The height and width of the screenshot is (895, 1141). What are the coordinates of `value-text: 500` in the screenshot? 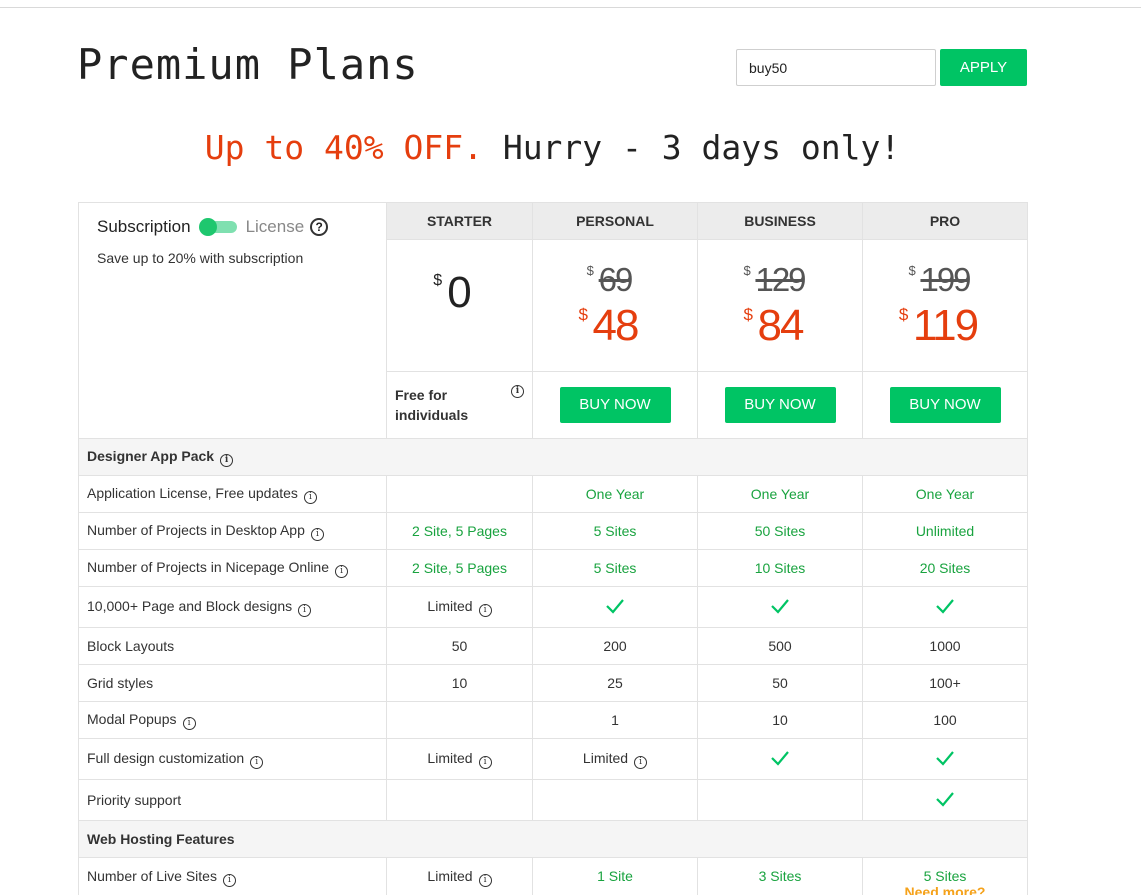 It's located at (780, 646).